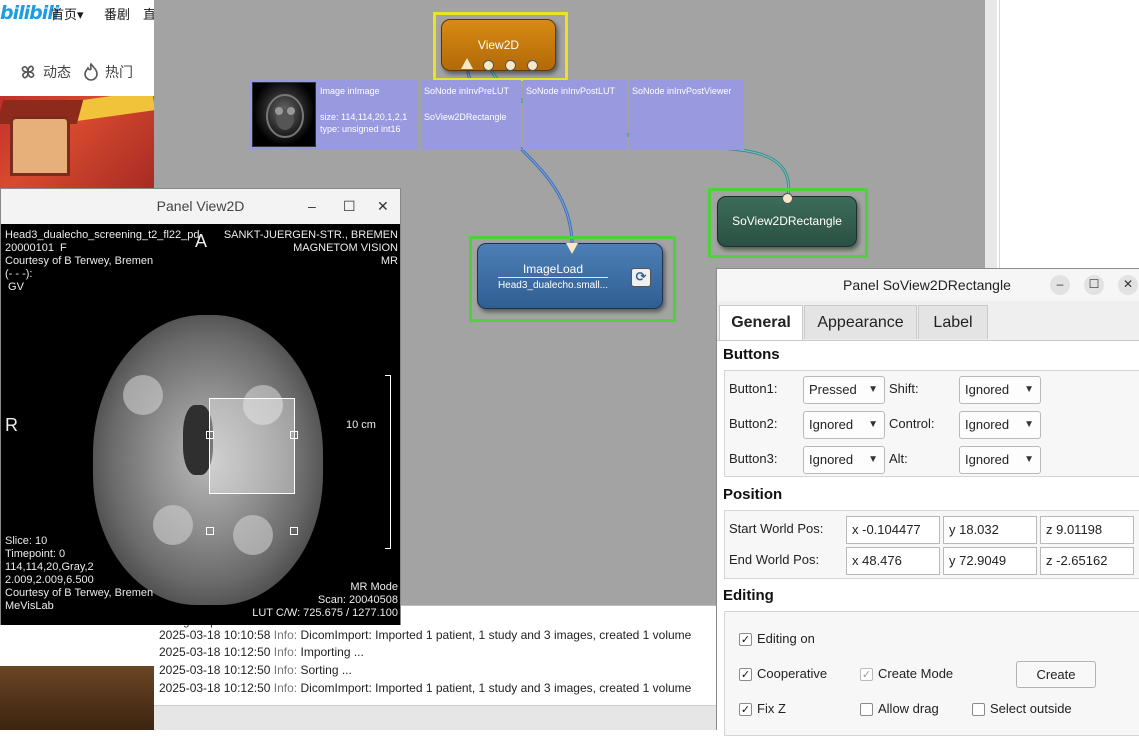 This screenshot has height=736, width=1139. I want to click on debug-scrollbar, so click(435, 717).